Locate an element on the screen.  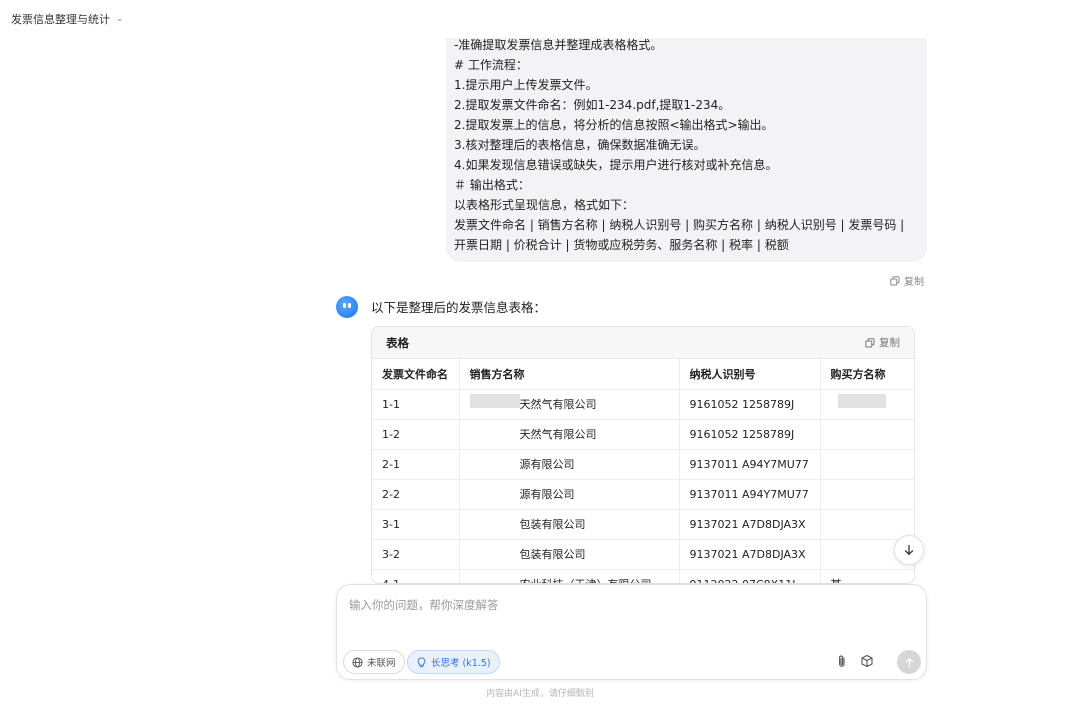
long-thinking-label: 长思考 (k1.5) is located at coordinates (461, 663).